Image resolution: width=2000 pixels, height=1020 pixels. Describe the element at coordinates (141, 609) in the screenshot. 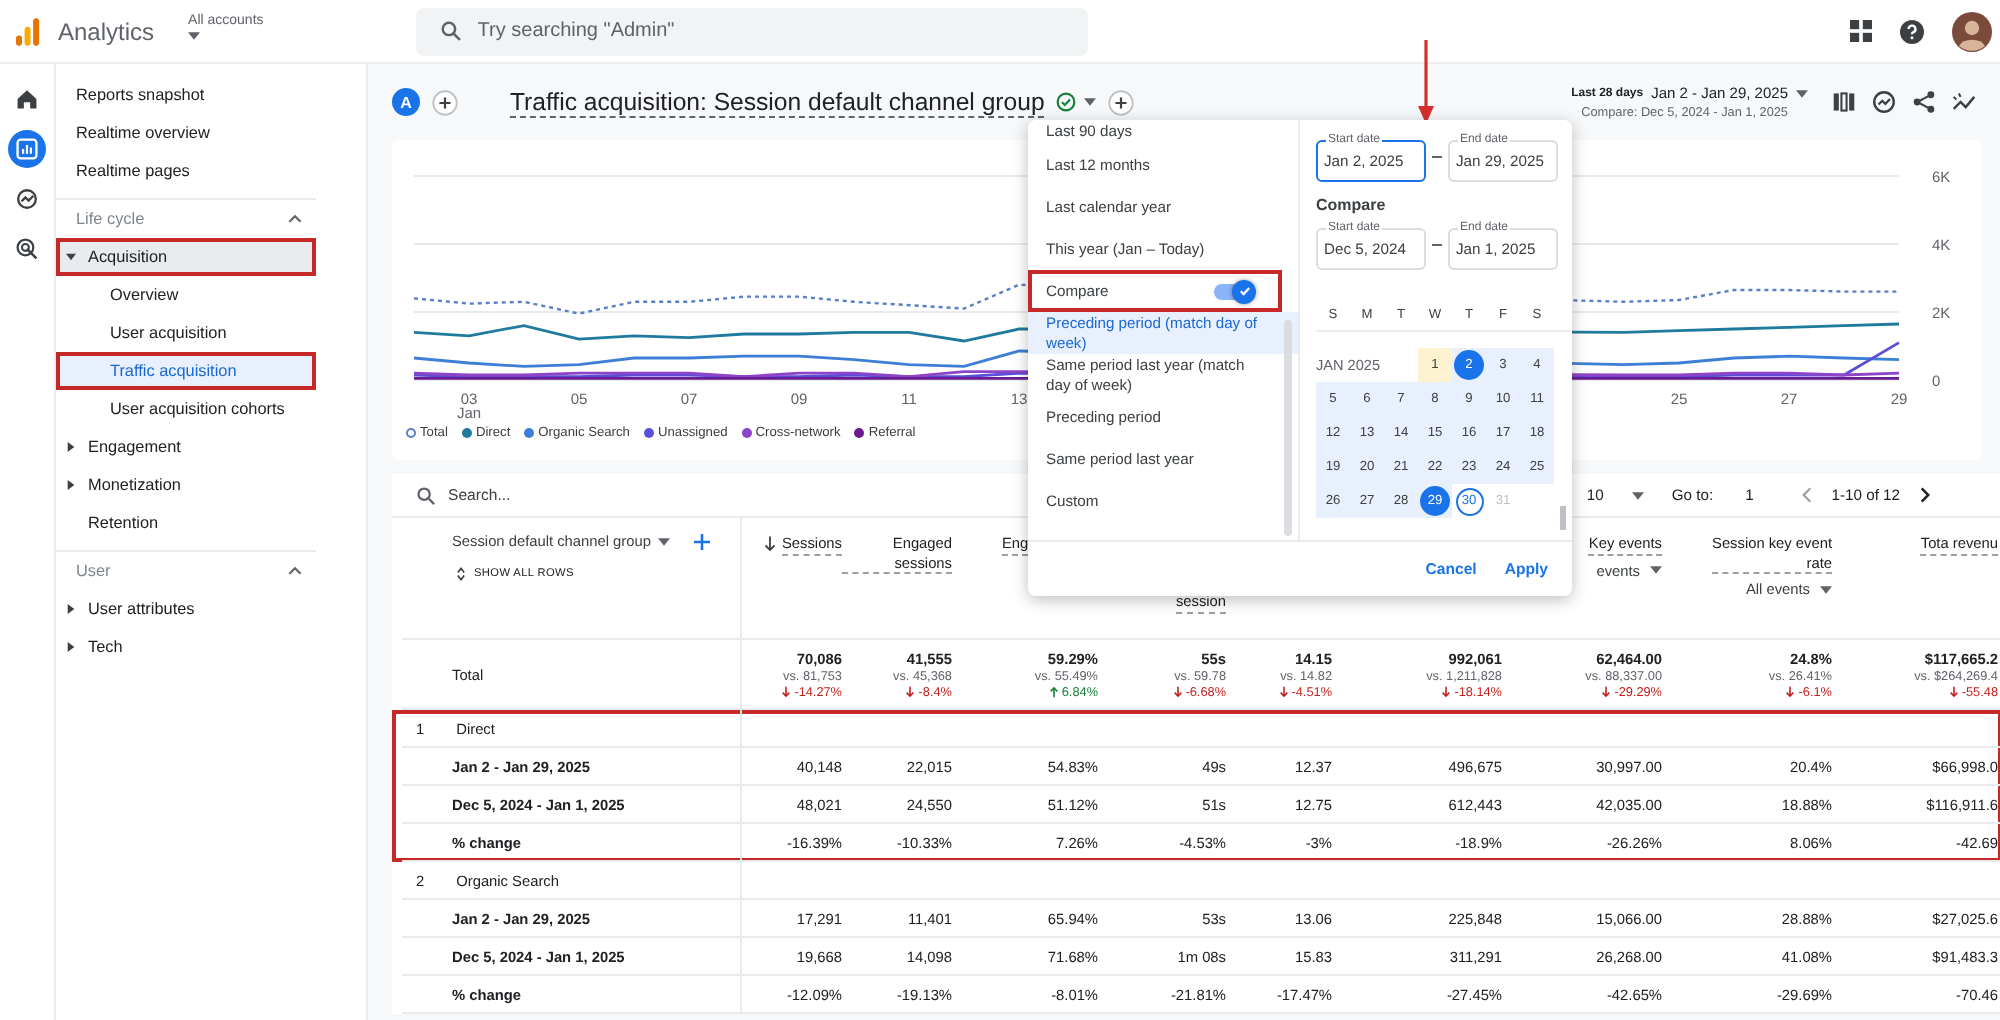

I see `nav-item: User attributes` at that location.